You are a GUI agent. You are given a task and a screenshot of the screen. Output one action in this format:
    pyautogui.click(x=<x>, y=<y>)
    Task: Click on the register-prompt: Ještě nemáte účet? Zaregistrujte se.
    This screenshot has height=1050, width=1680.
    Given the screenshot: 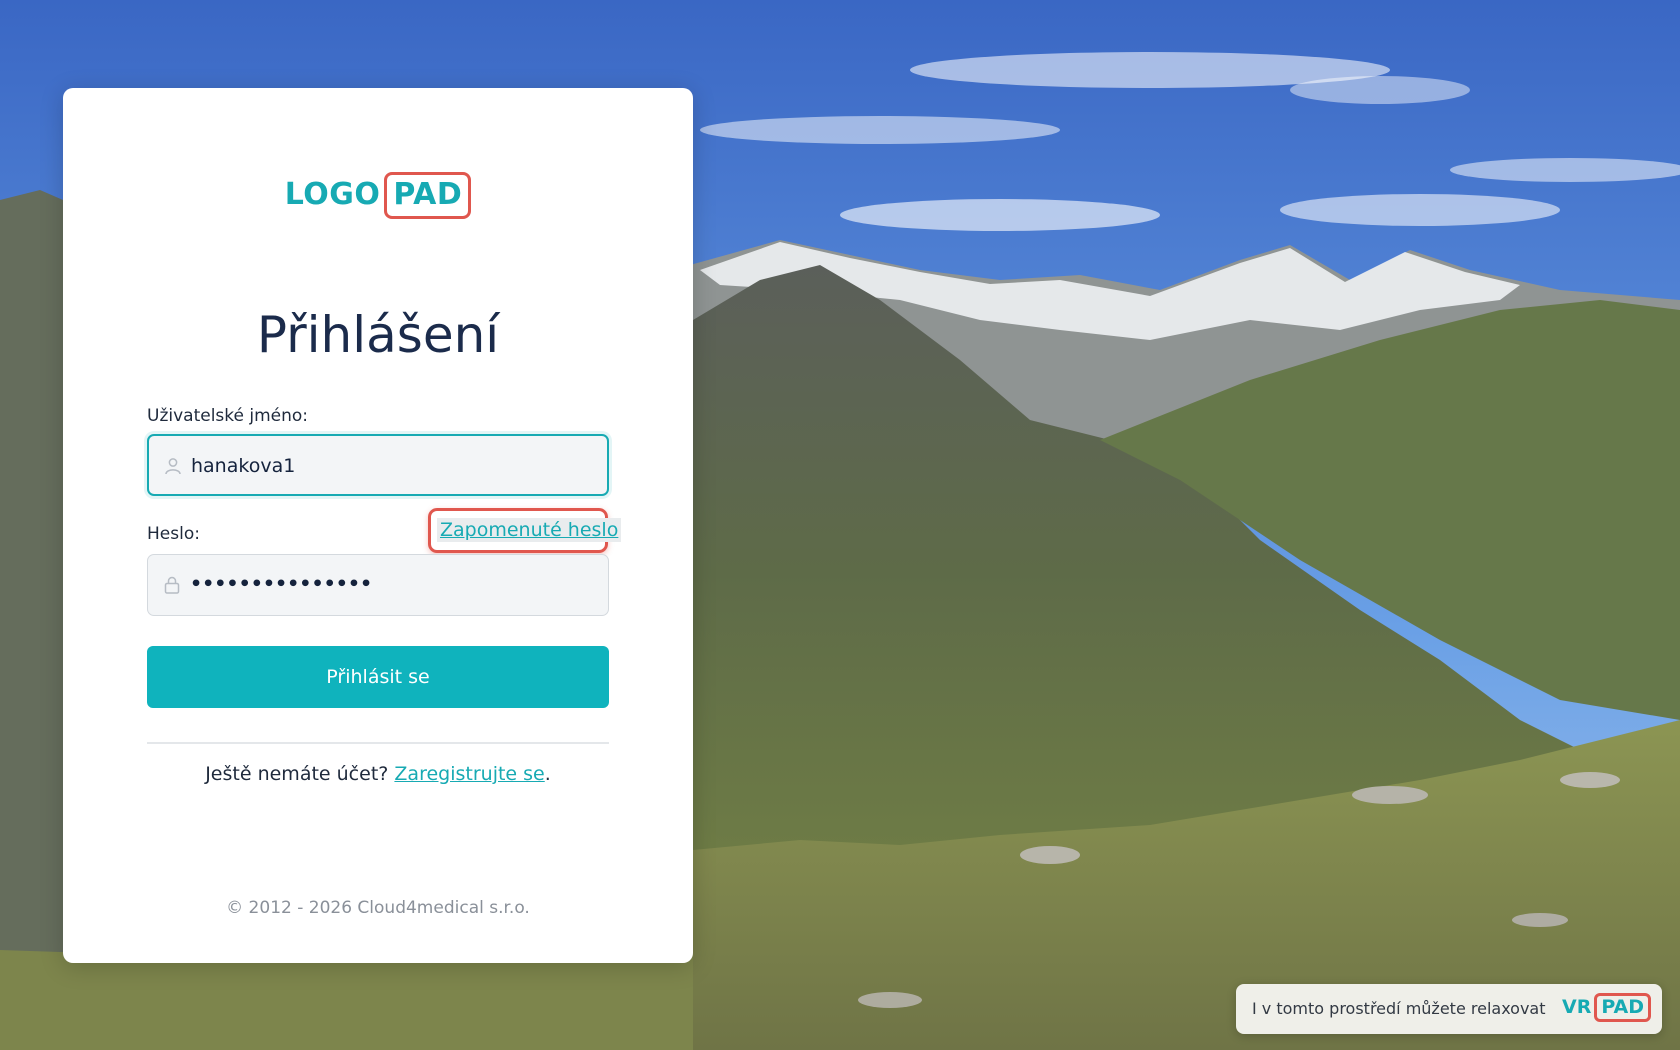 What is the action you would take?
    pyautogui.click(x=378, y=774)
    